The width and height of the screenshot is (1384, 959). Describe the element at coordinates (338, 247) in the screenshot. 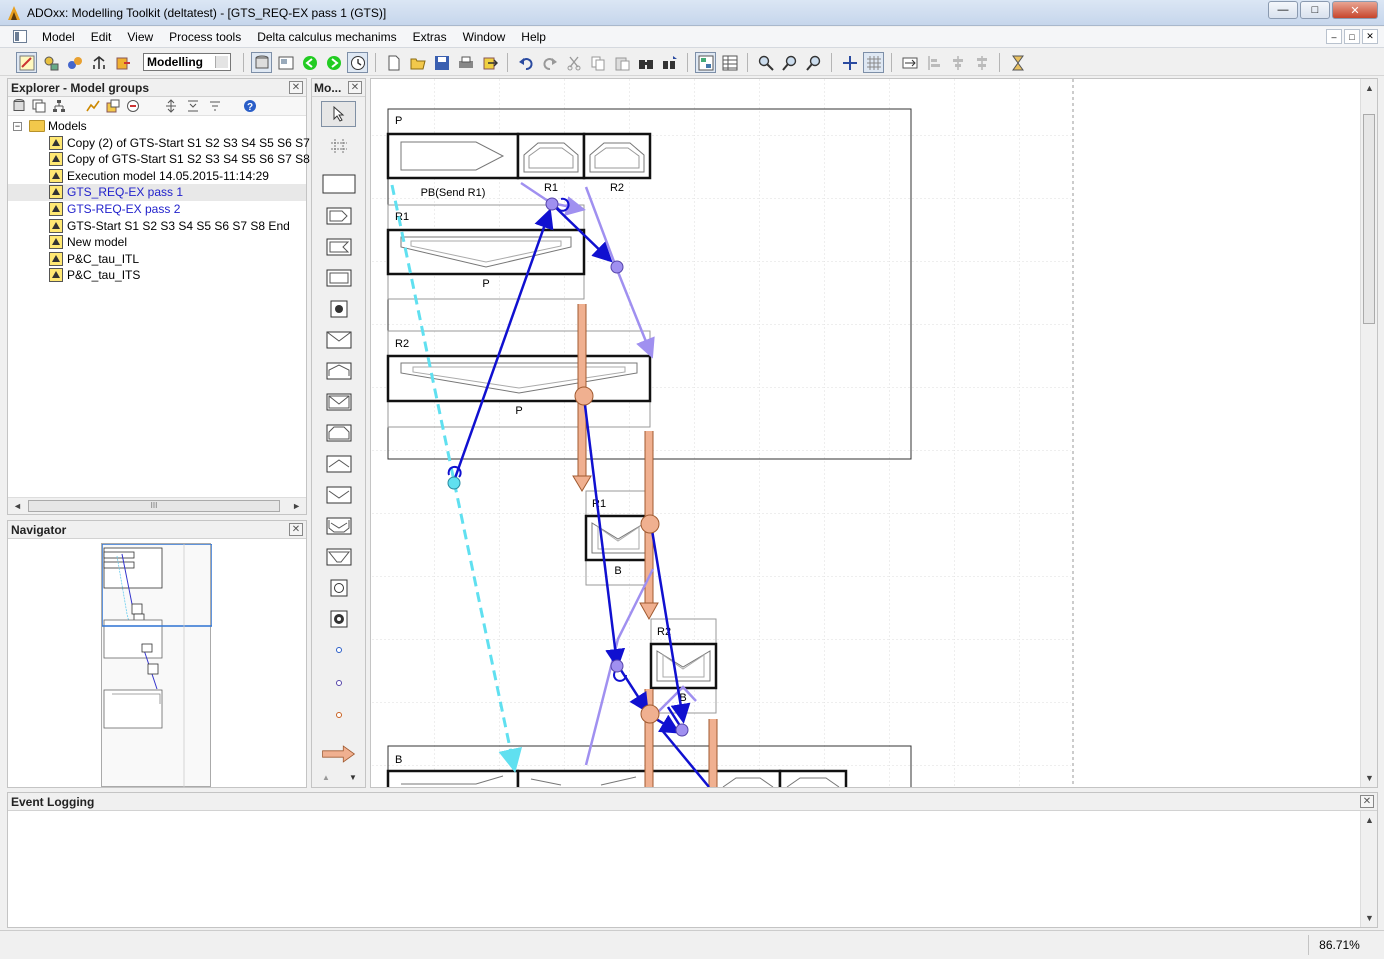

I see `receive-state-tool-icon` at that location.